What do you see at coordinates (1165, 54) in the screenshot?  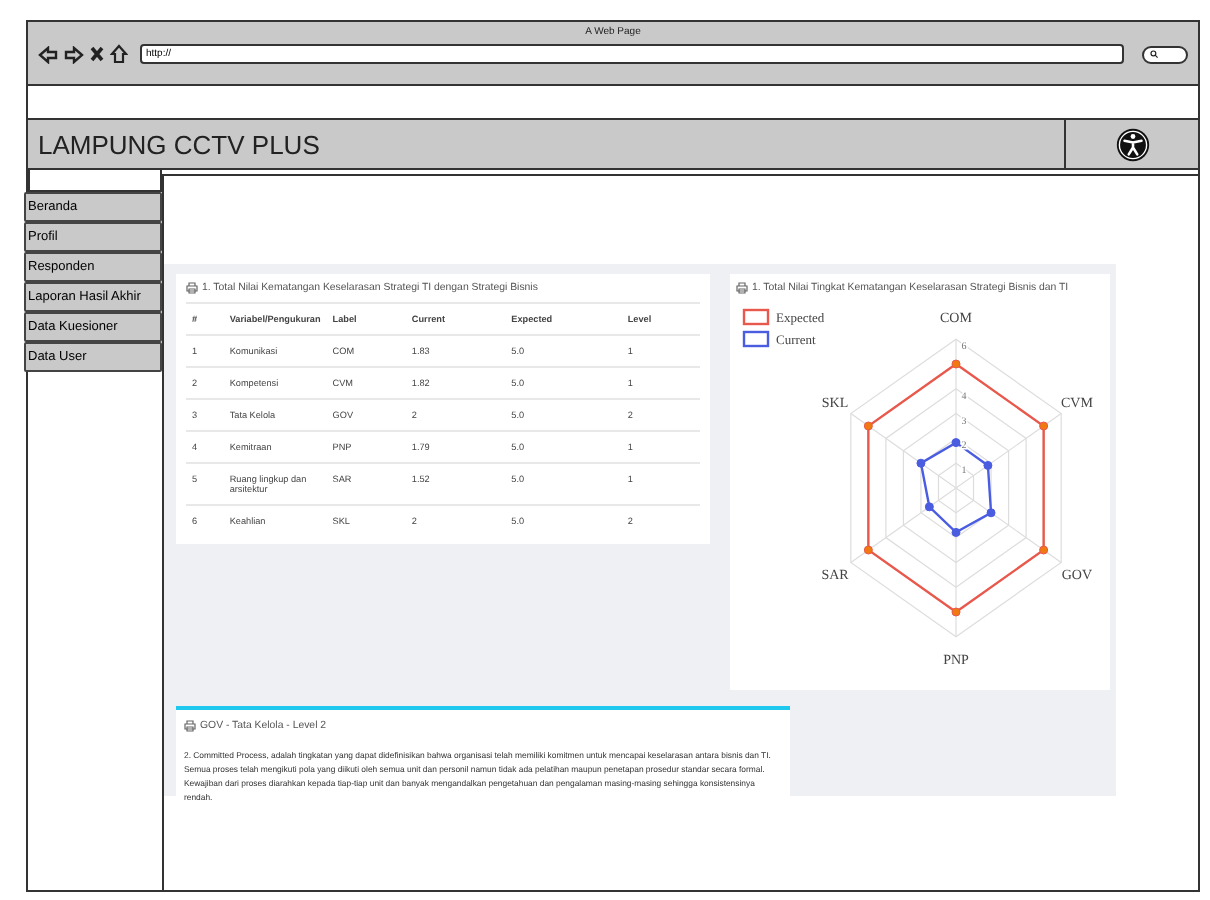 I see `search-field` at bounding box center [1165, 54].